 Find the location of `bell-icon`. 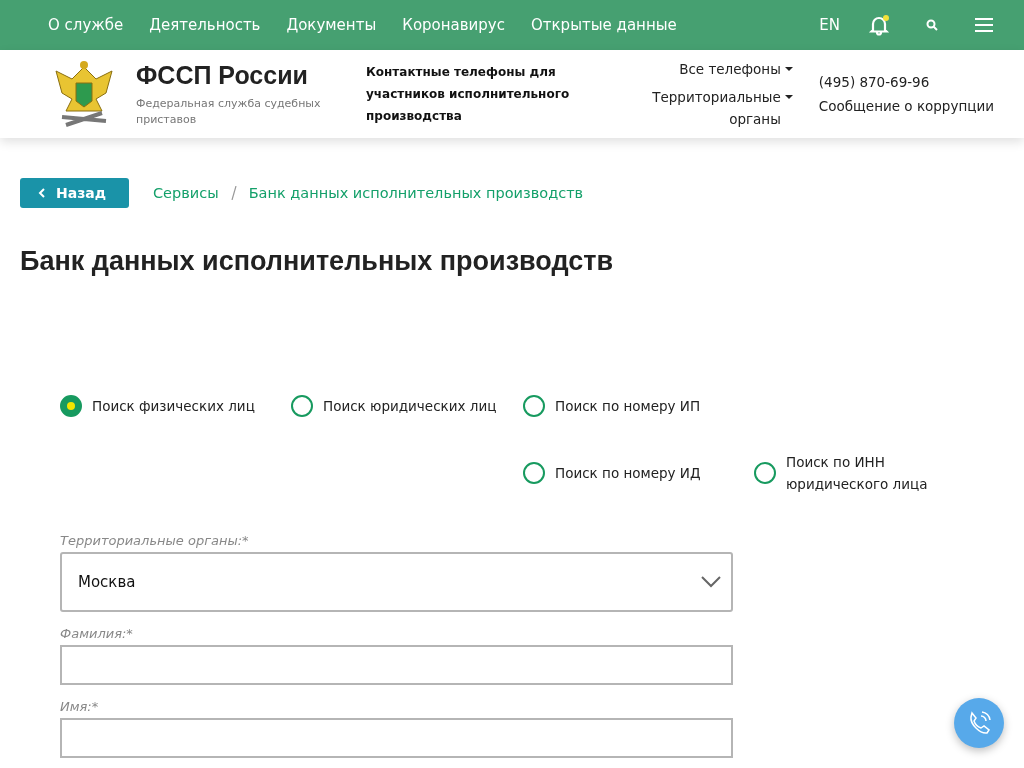

bell-icon is located at coordinates (879, 25).